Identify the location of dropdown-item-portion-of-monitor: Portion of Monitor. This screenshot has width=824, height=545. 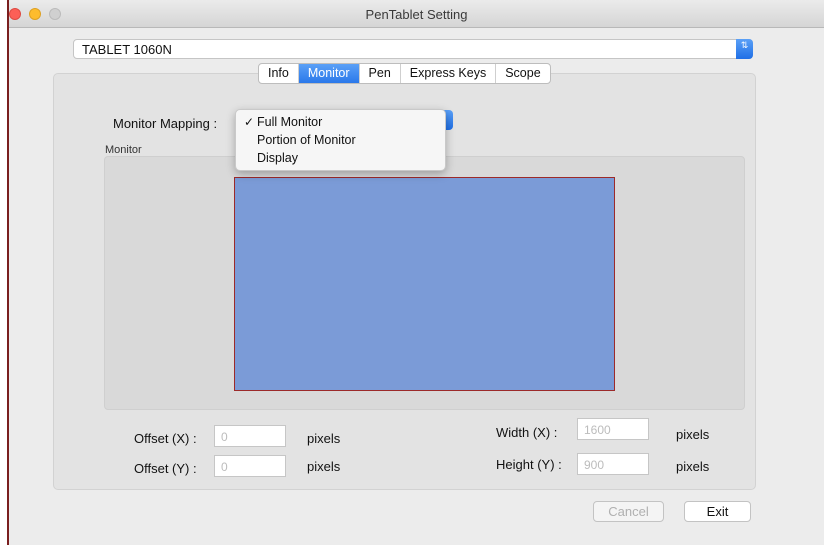
(340, 141).